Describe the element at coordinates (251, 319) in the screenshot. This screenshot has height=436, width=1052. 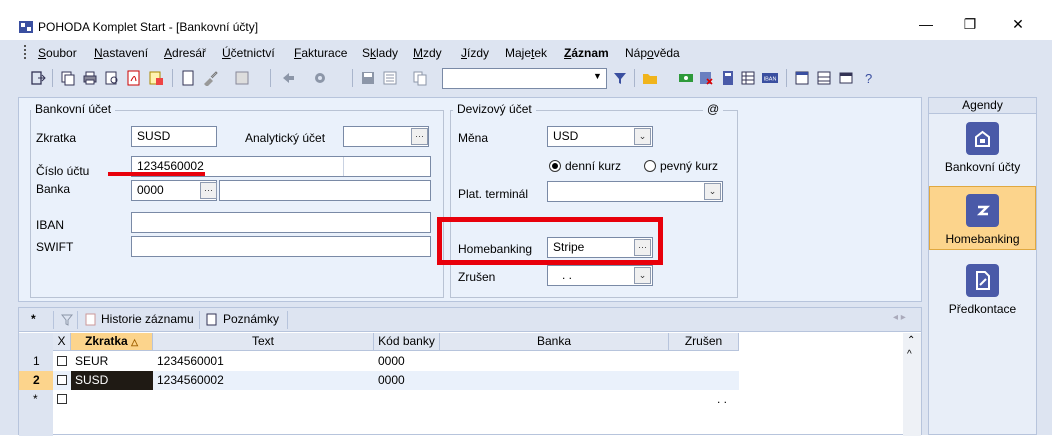
I see `tab-poznamky: Poznámky` at that location.